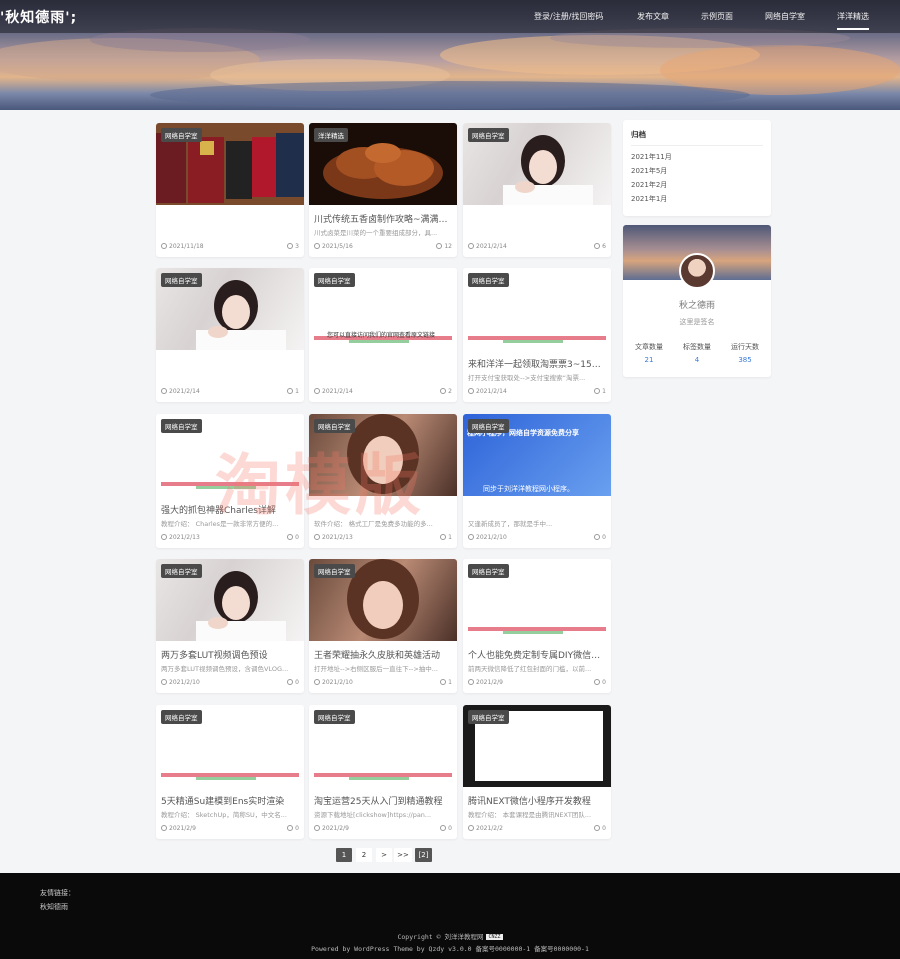  I want to click on post-date: 2021/2/13, so click(333, 537).